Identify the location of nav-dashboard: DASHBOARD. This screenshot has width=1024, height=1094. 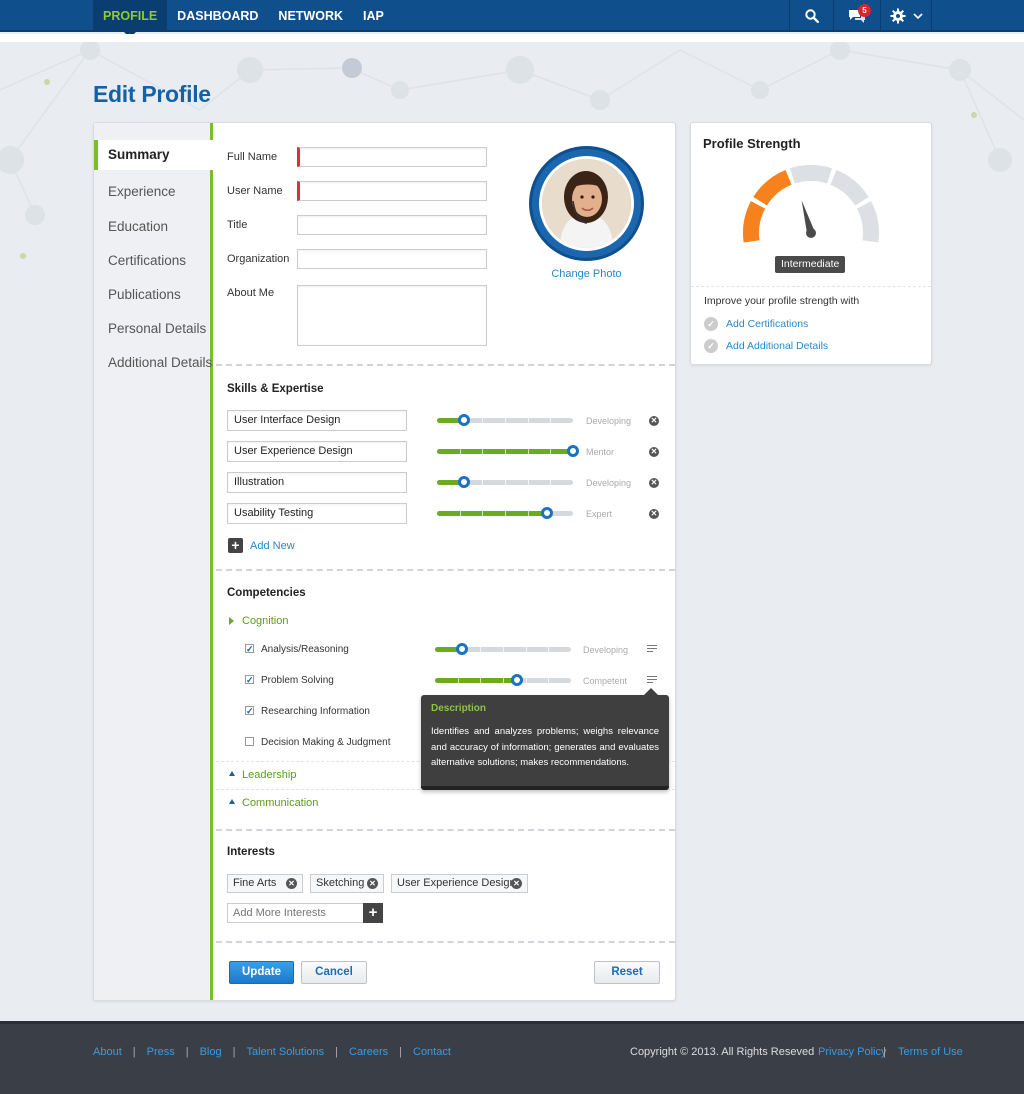
(217, 16).